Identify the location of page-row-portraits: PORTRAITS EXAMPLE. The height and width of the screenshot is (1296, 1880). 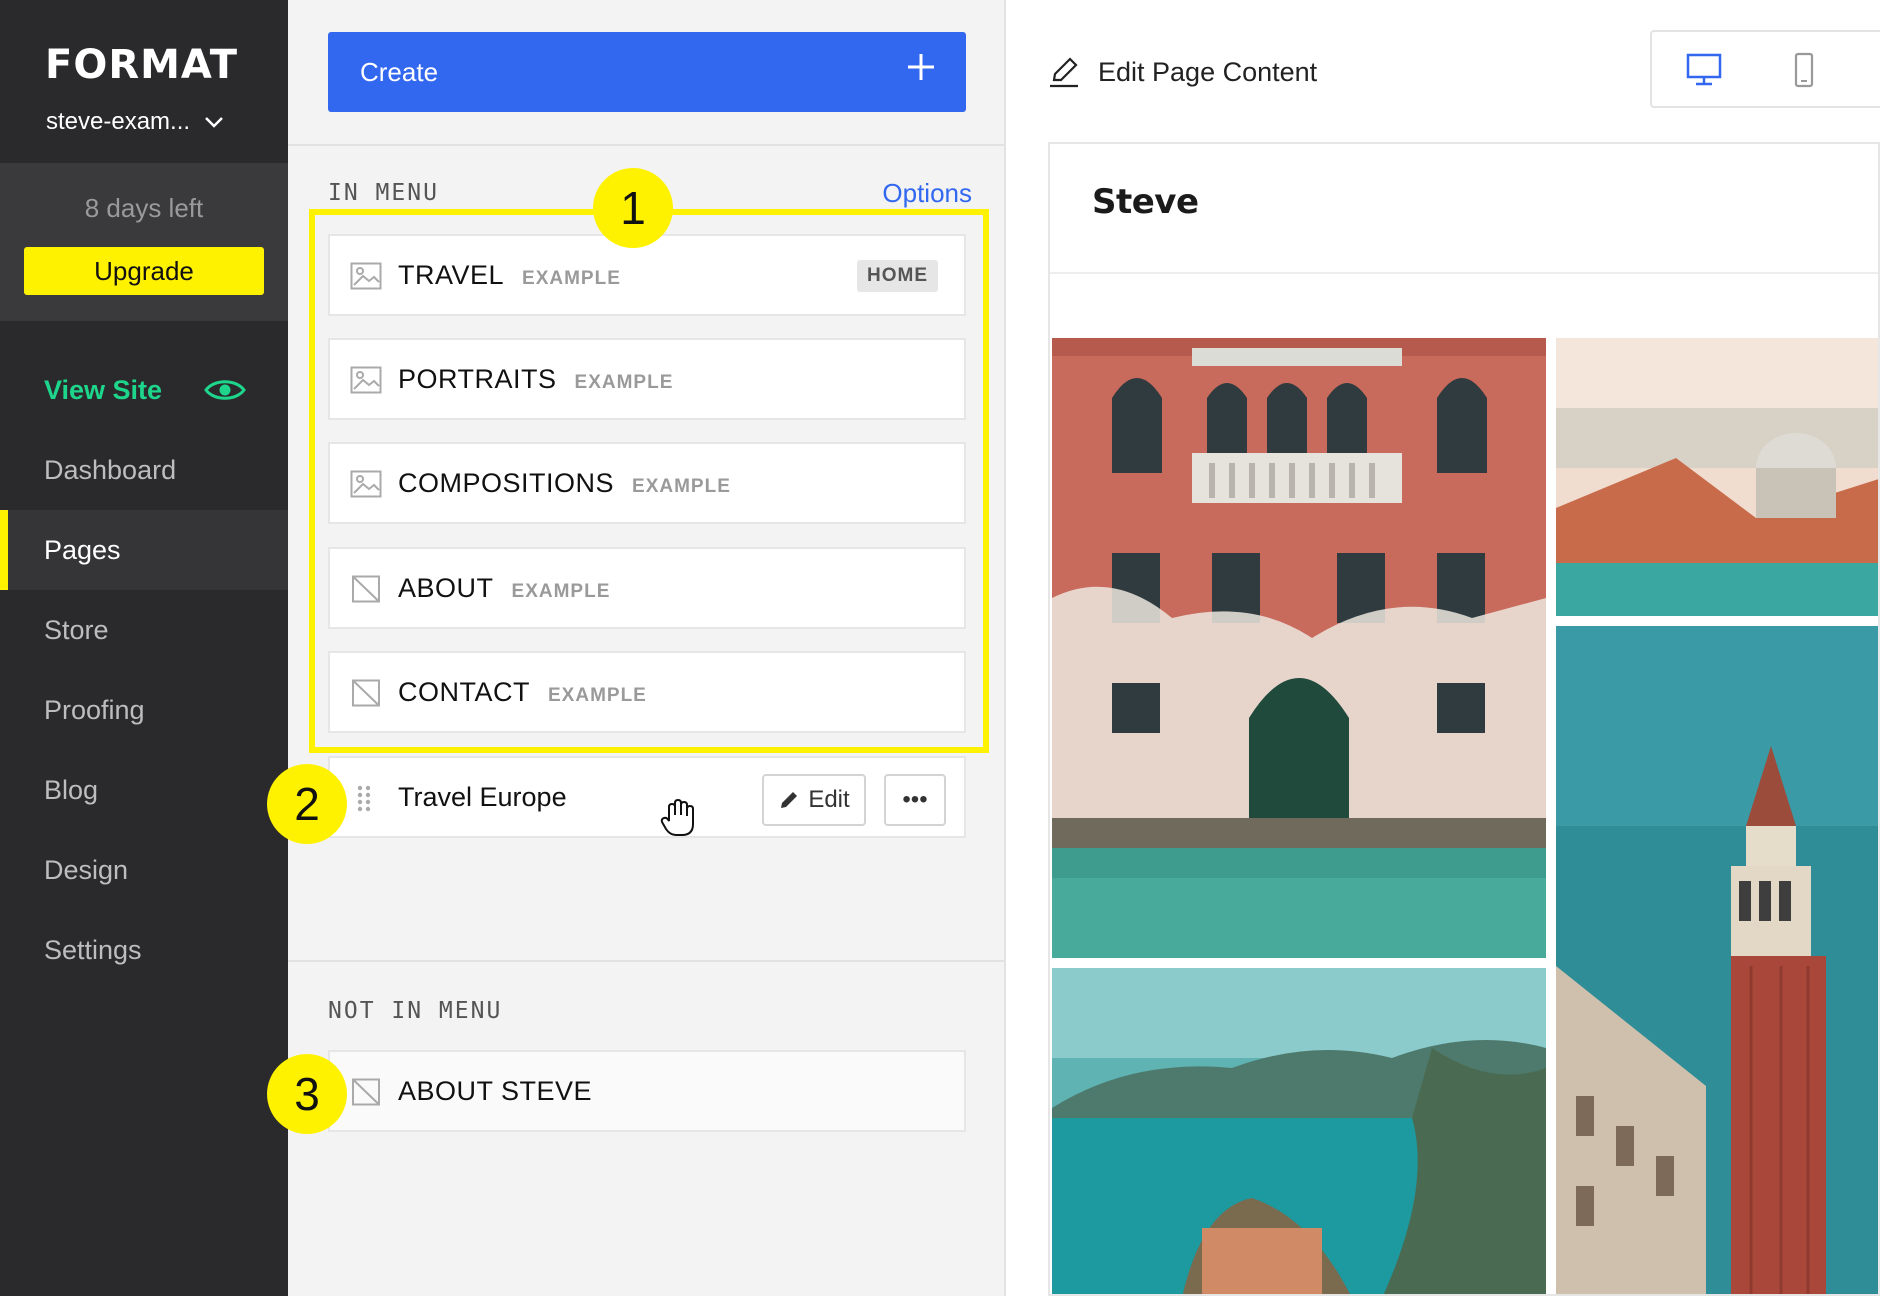
(647, 379).